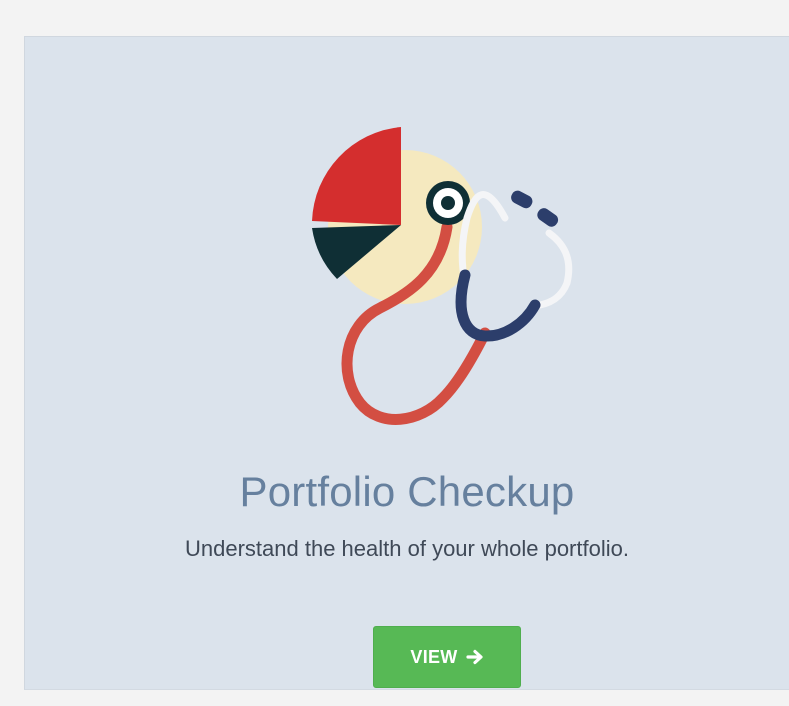  What do you see at coordinates (407, 491) in the screenshot?
I see `card-title: Portfolio Checkup` at bounding box center [407, 491].